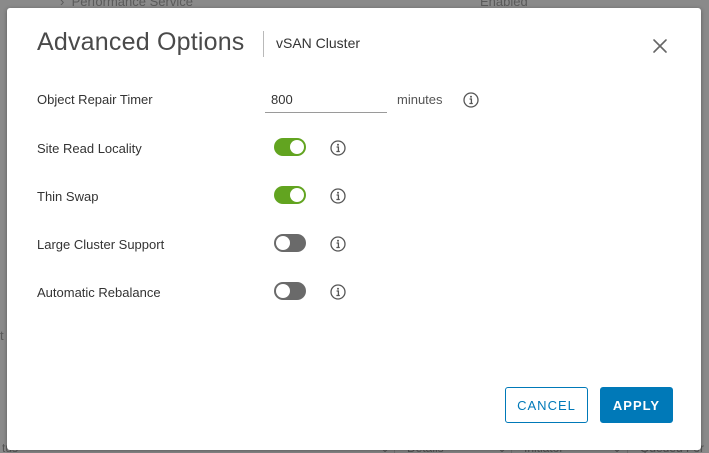 Image resolution: width=709 pixels, height=453 pixels. What do you see at coordinates (95, 99) in the screenshot?
I see `object-repair-timer-label: Object Repair Timer` at bounding box center [95, 99].